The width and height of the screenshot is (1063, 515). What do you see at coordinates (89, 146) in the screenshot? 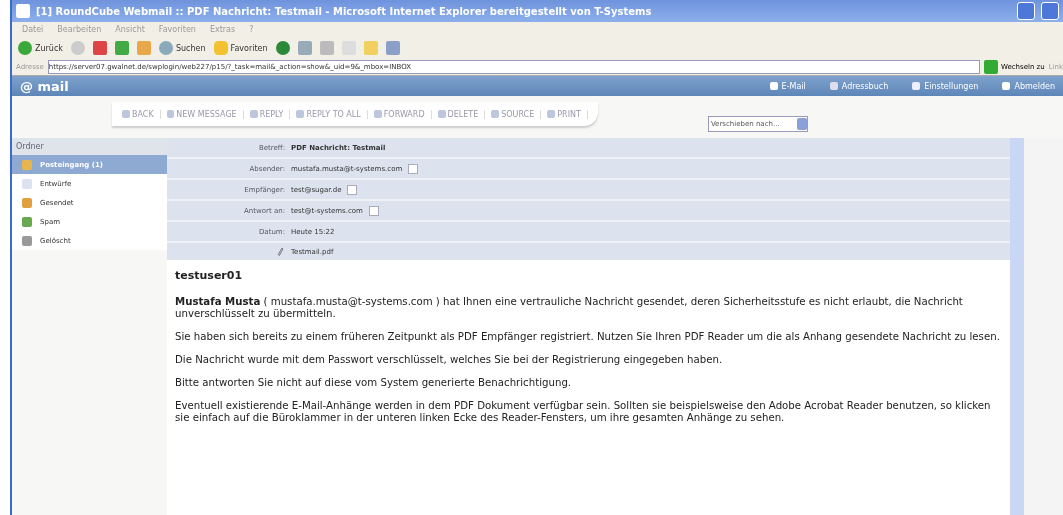
I see `sidebar-title: Ordner` at bounding box center [89, 146].